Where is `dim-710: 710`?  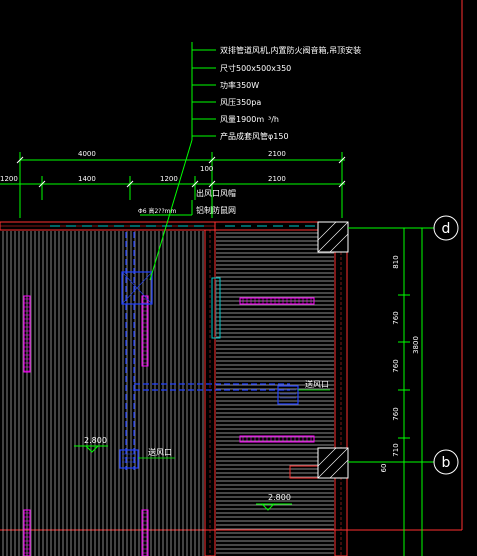
dim-710: 710 is located at coordinates (396, 449).